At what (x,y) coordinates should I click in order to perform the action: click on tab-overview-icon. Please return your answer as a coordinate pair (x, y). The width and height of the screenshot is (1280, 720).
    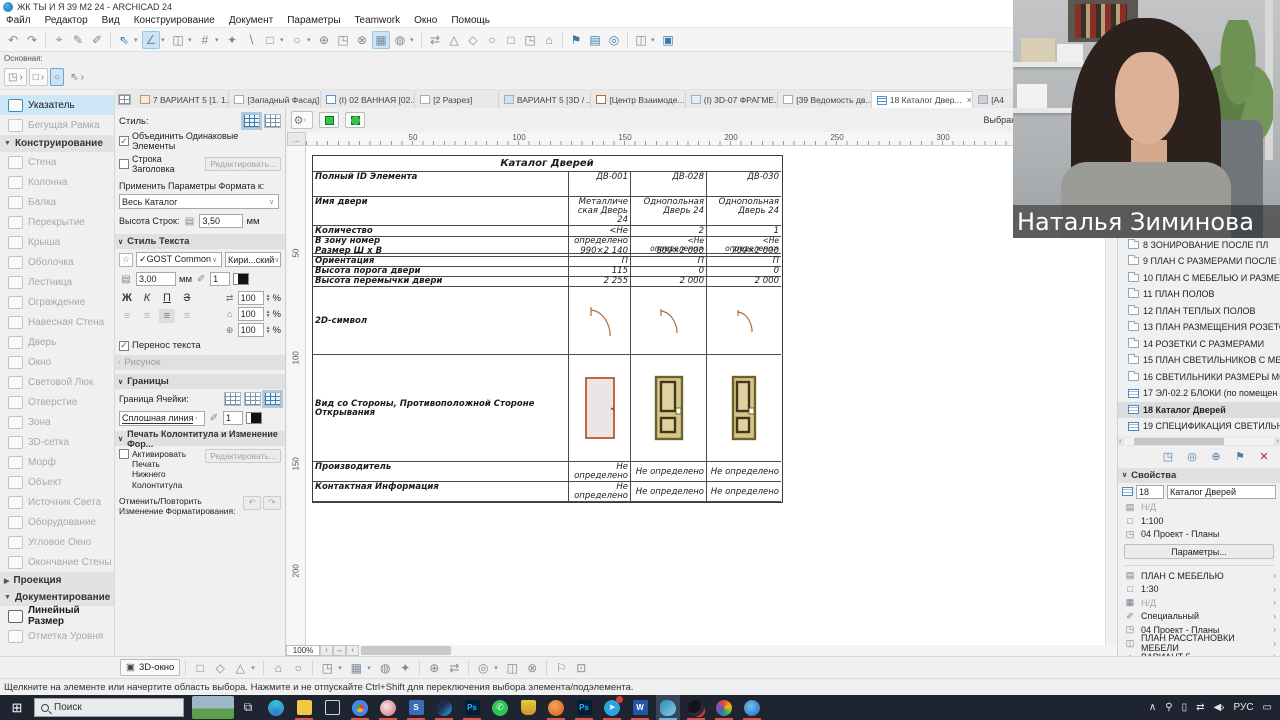
    Looking at the image, I should click on (125, 99).